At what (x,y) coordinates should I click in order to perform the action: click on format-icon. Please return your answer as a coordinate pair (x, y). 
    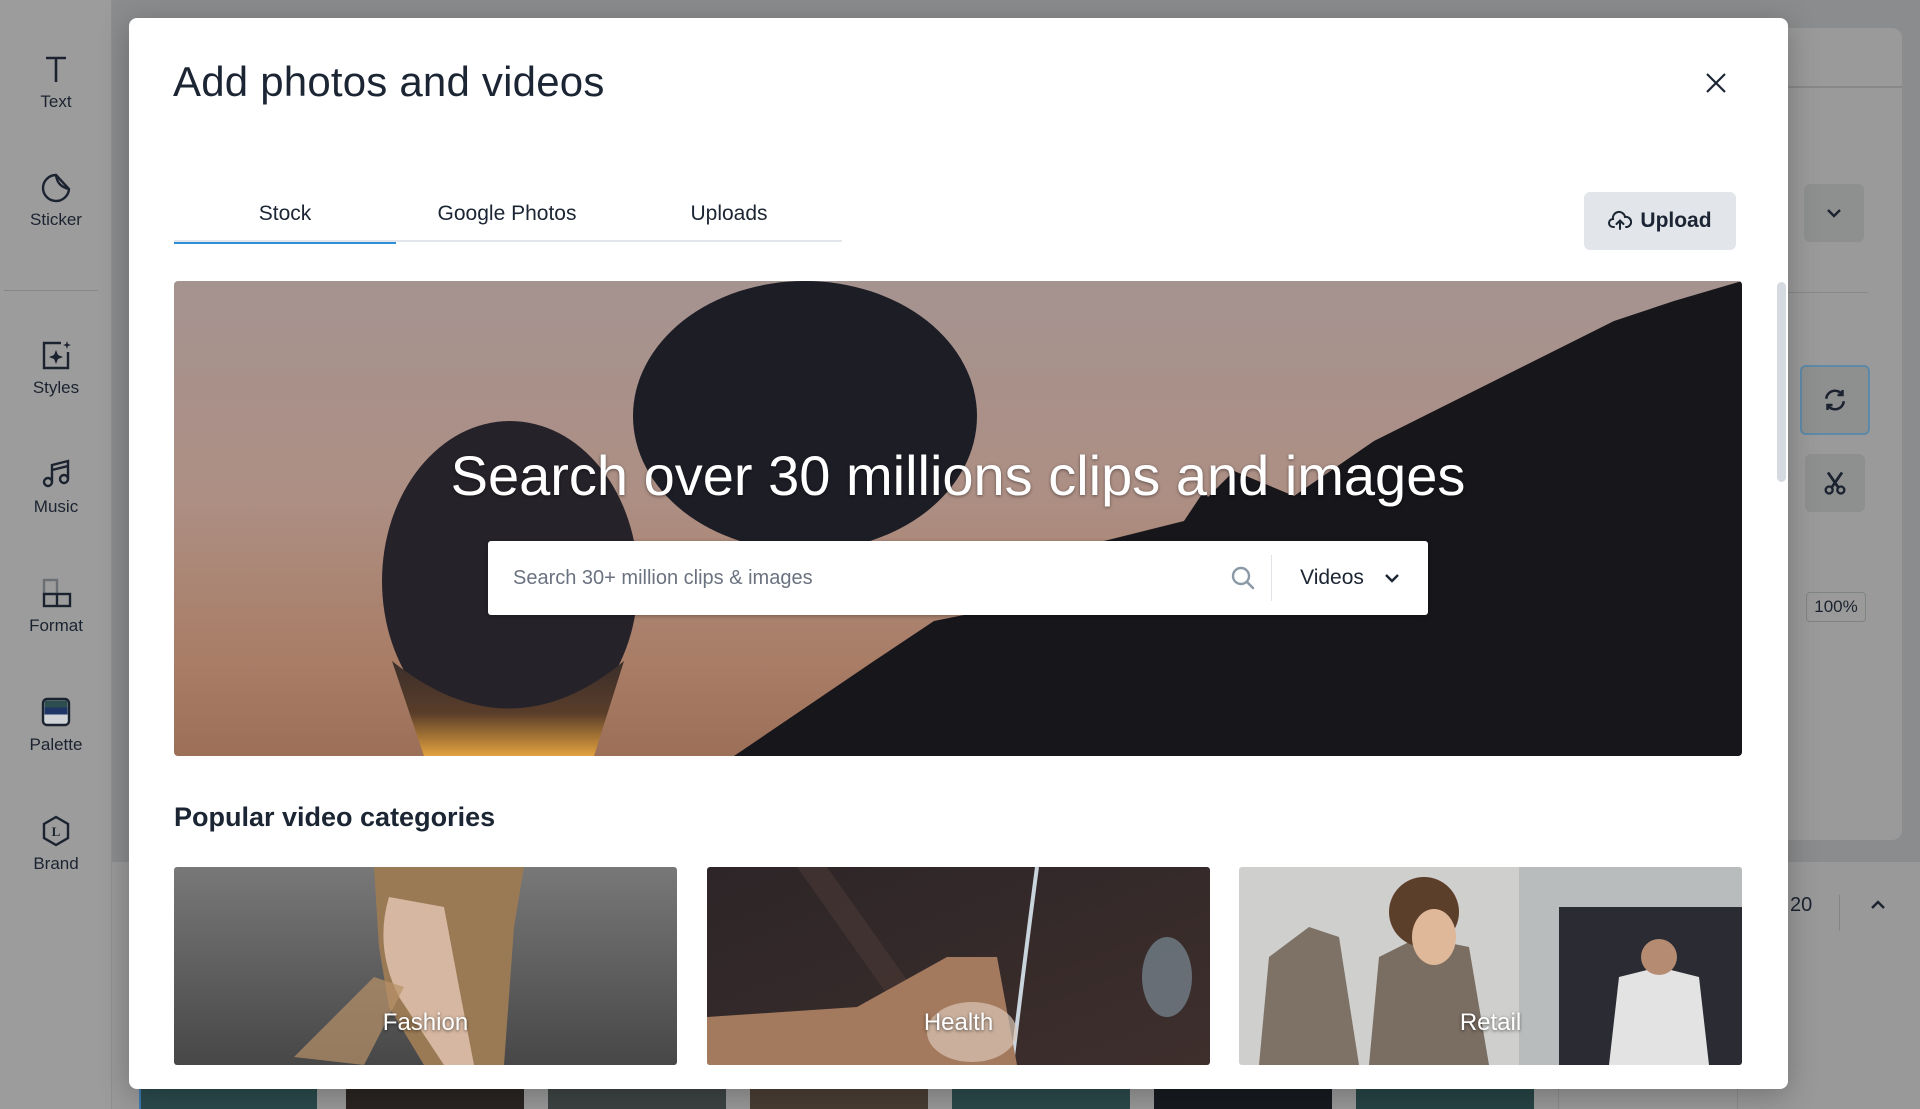
    Looking at the image, I should click on (57, 593).